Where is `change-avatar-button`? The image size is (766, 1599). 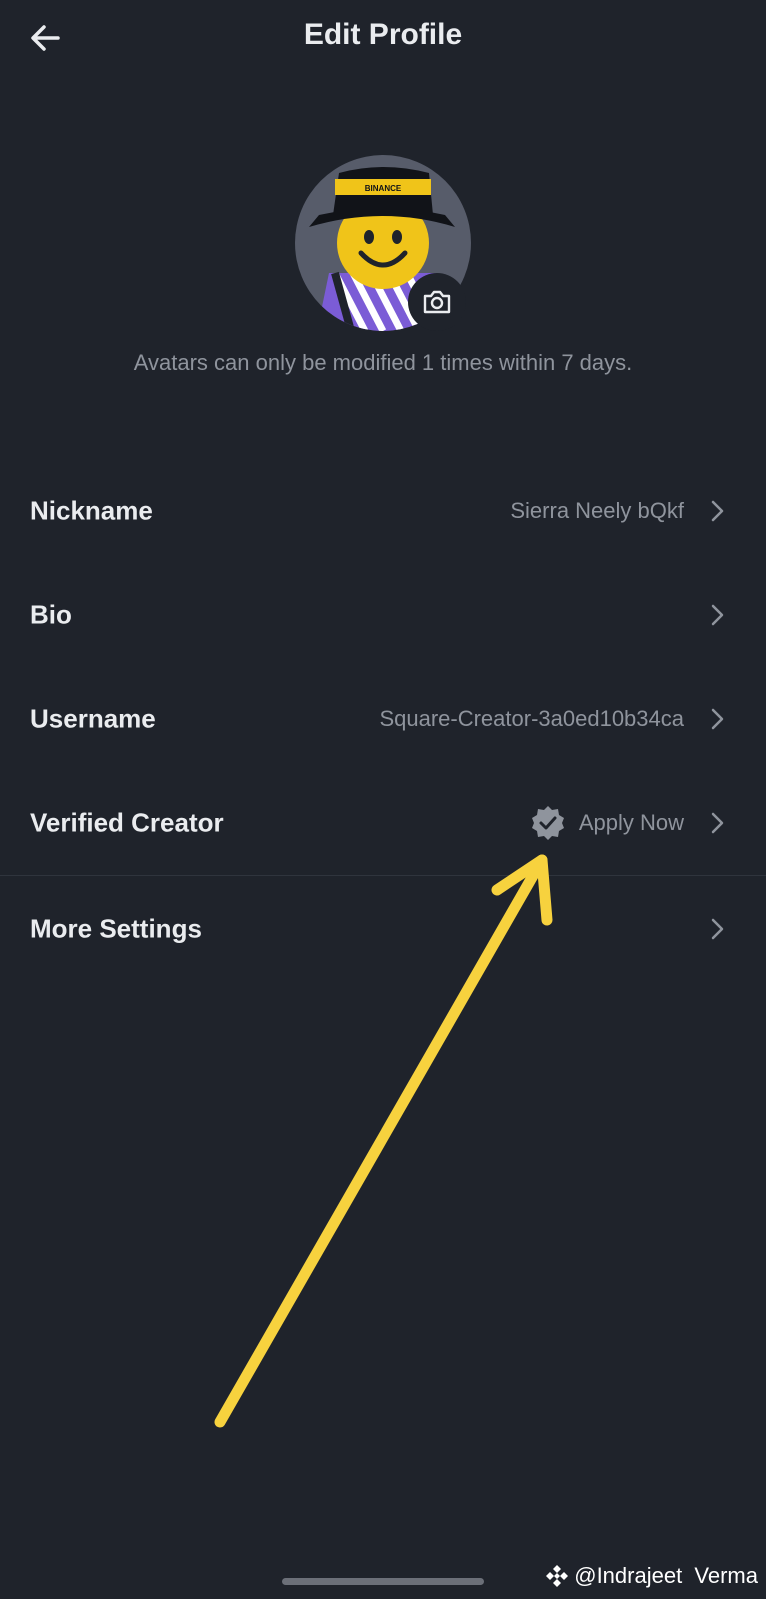
change-avatar-button is located at coordinates (437, 302).